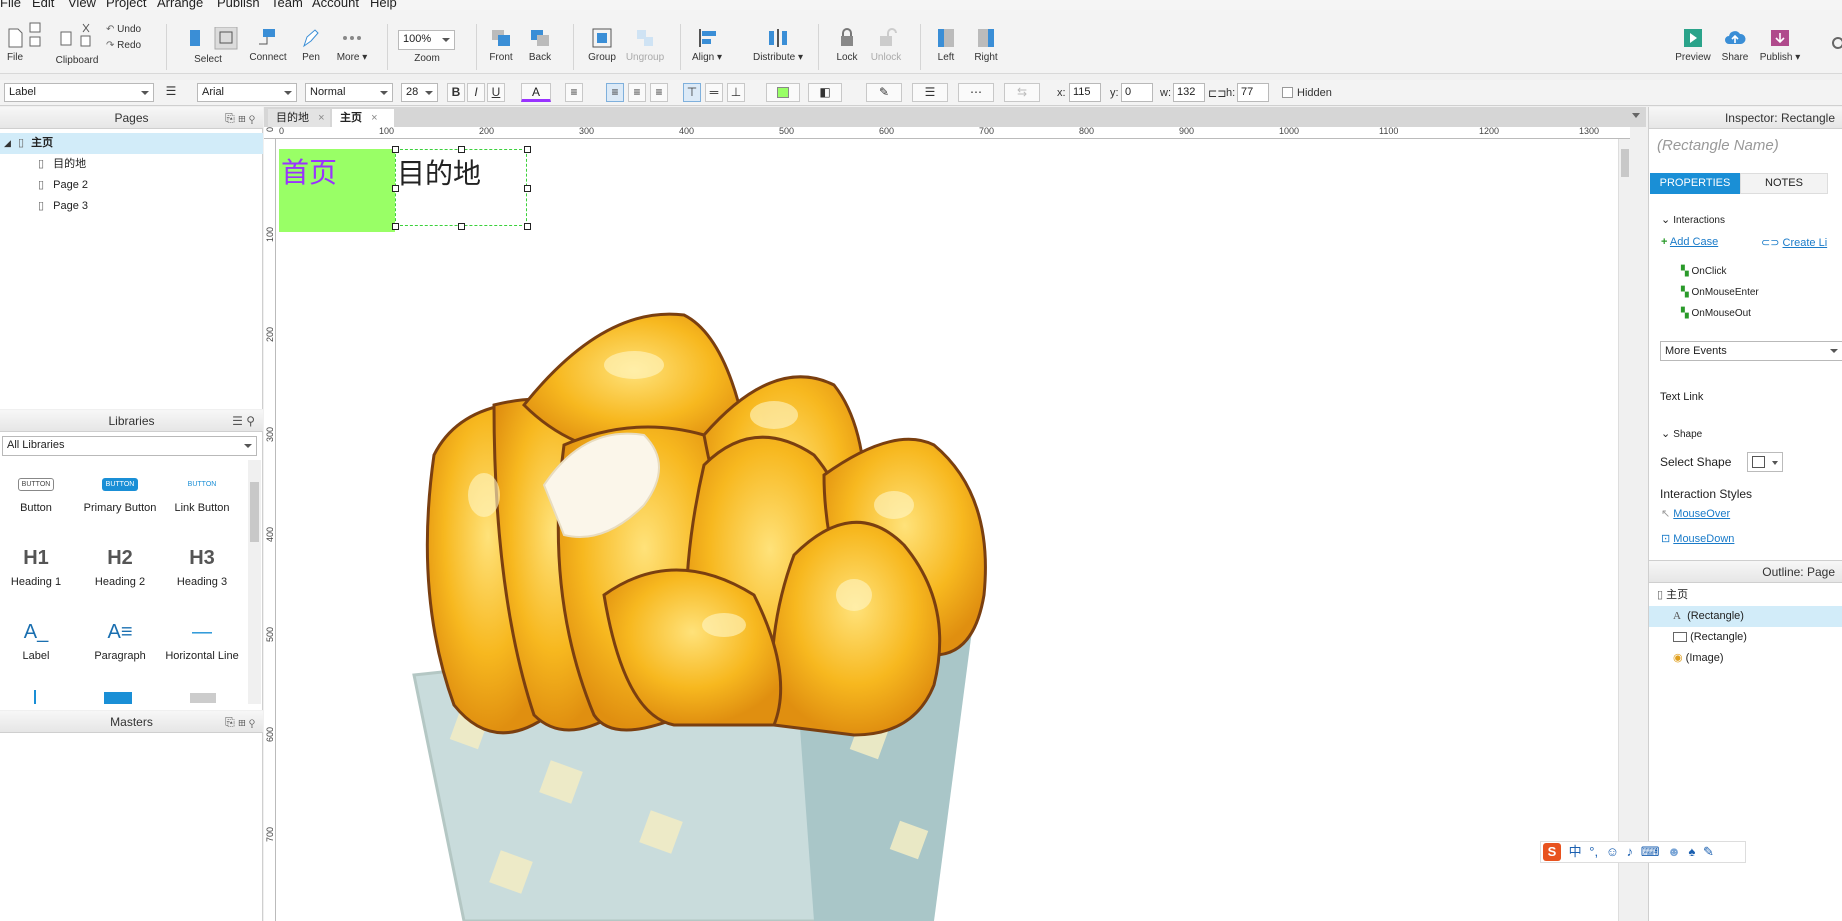 The height and width of the screenshot is (921, 1842). What do you see at coordinates (1745, 616) in the screenshot?
I see `outline-item-text-rect: A (Rectangle)` at bounding box center [1745, 616].